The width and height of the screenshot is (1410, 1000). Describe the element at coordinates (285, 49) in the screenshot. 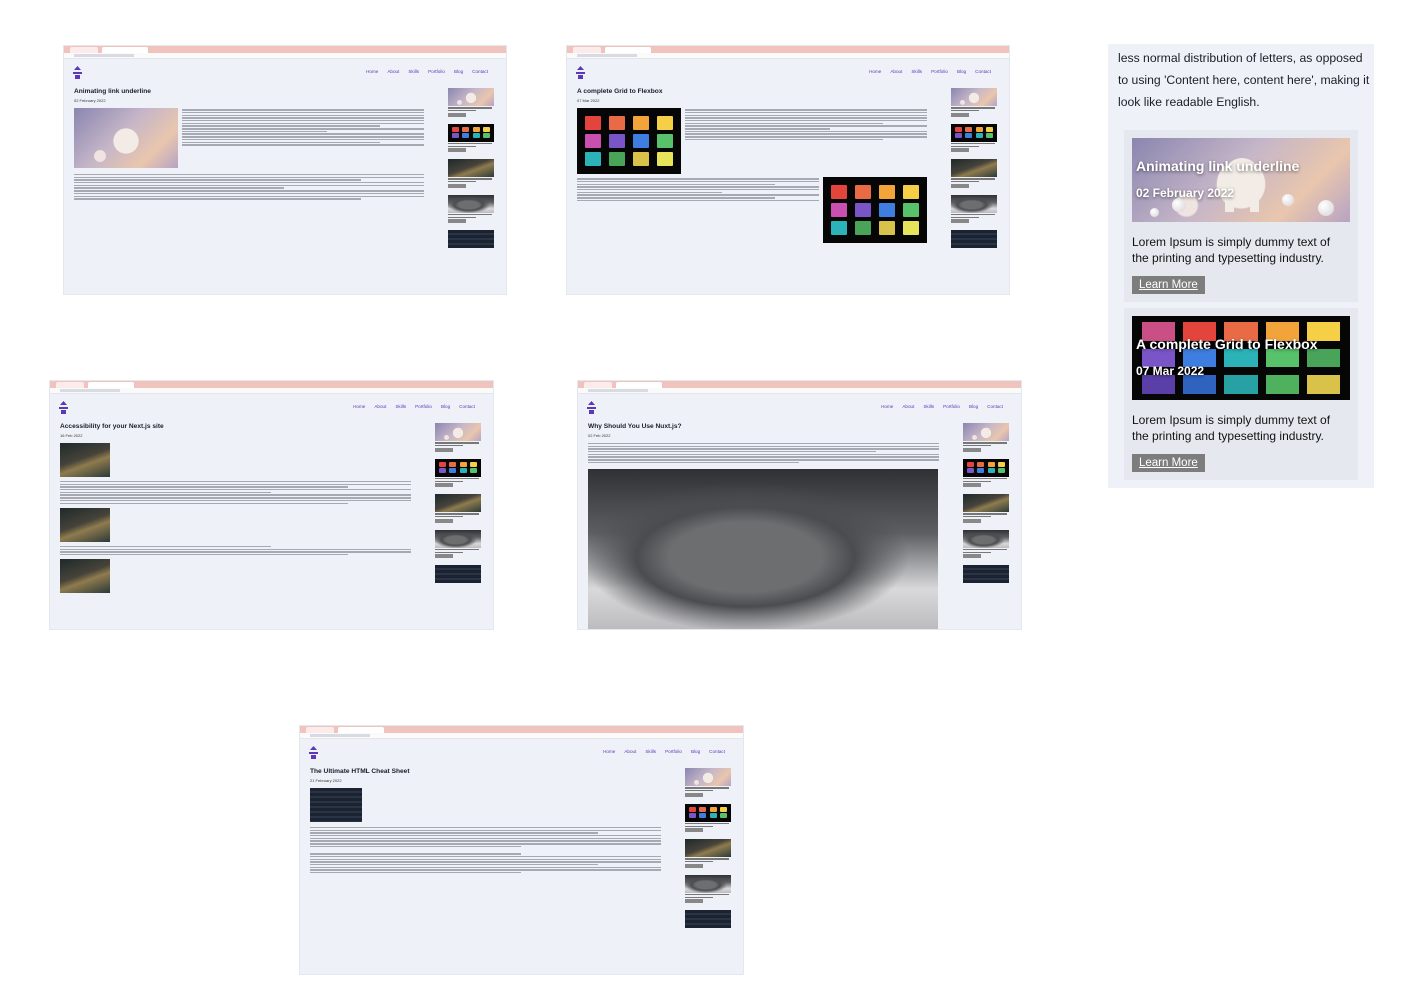

I see `browser-tab-bar` at that location.